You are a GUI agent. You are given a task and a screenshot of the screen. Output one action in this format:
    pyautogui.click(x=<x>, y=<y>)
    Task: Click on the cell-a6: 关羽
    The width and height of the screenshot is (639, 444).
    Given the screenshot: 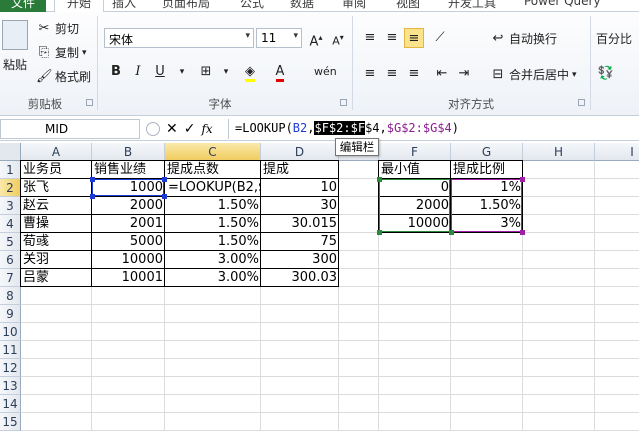 What is the action you would take?
    pyautogui.click(x=56, y=260)
    